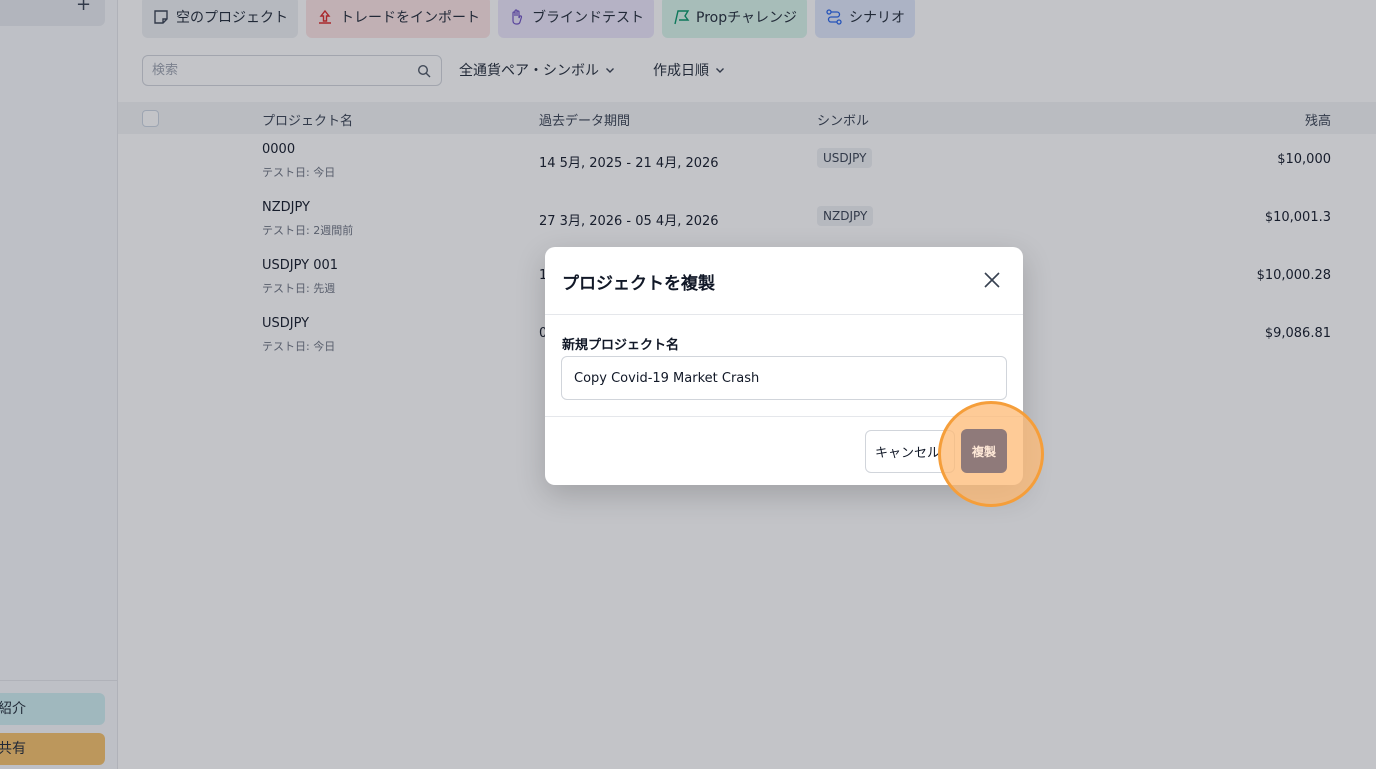  Describe the element at coordinates (984, 451) in the screenshot. I see `duplicate-button: 複製` at that location.